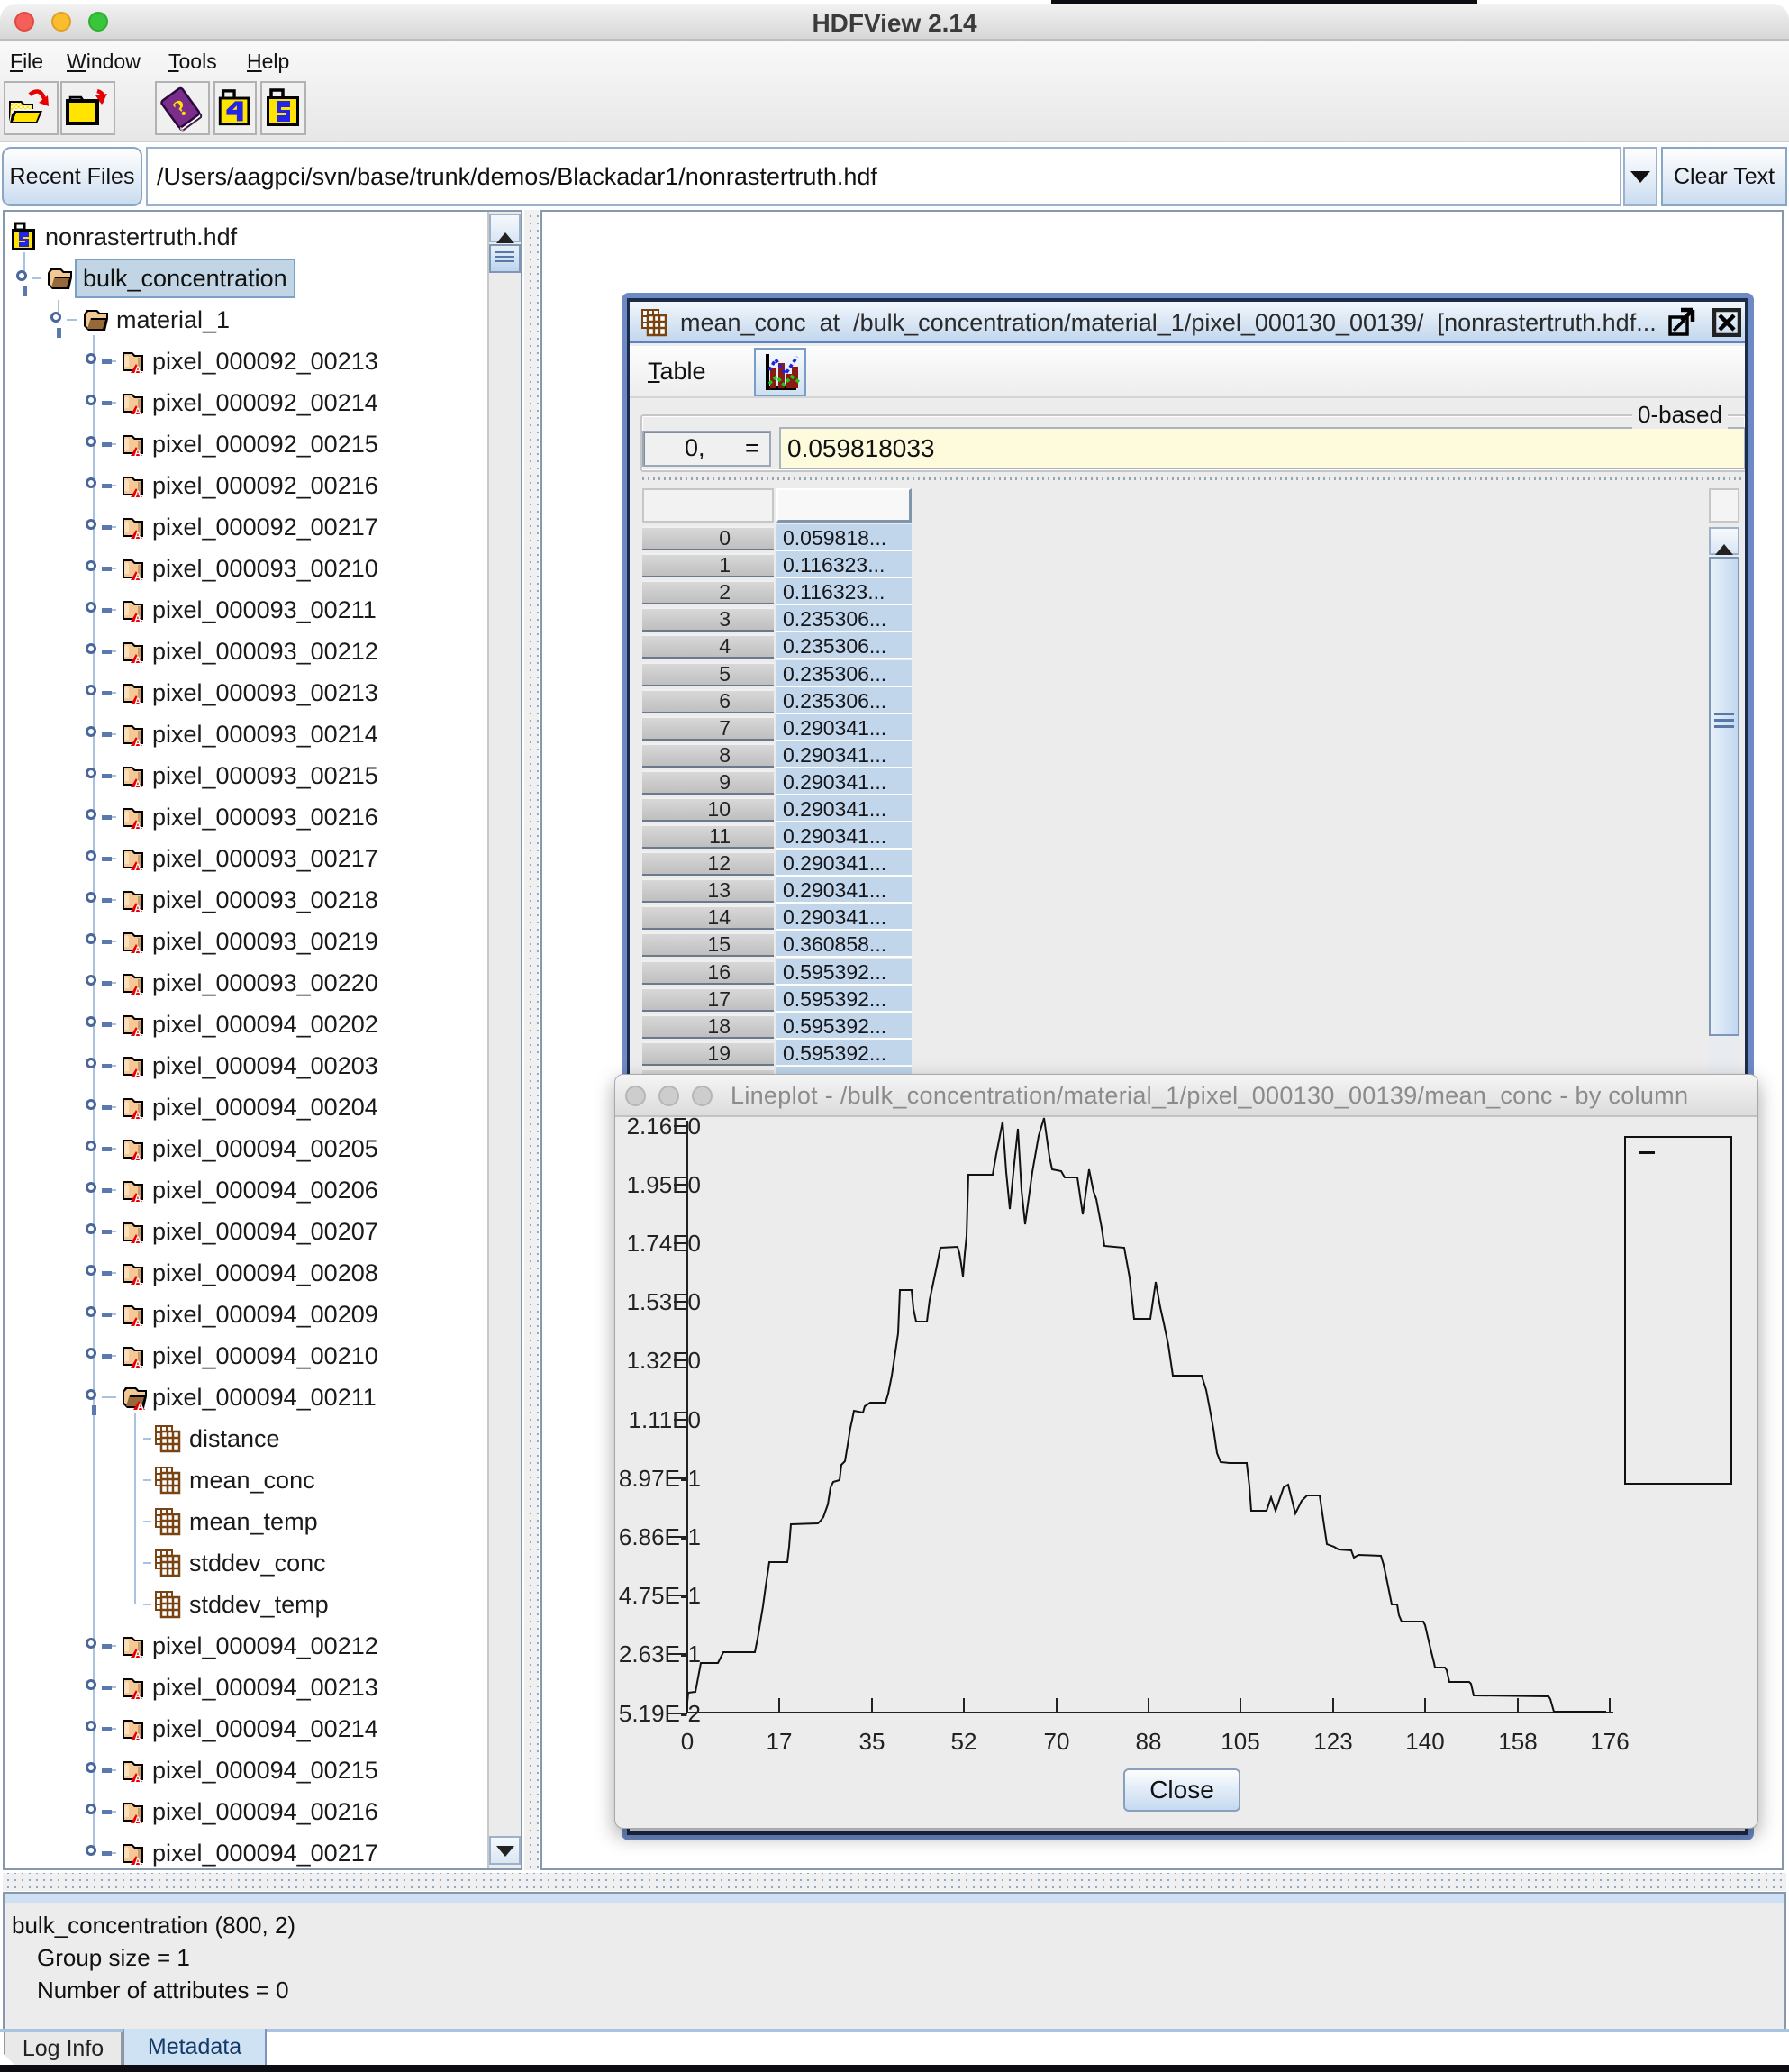  What do you see at coordinates (660, 1654) in the screenshot?
I see `svg-text: 2.63E-1` at bounding box center [660, 1654].